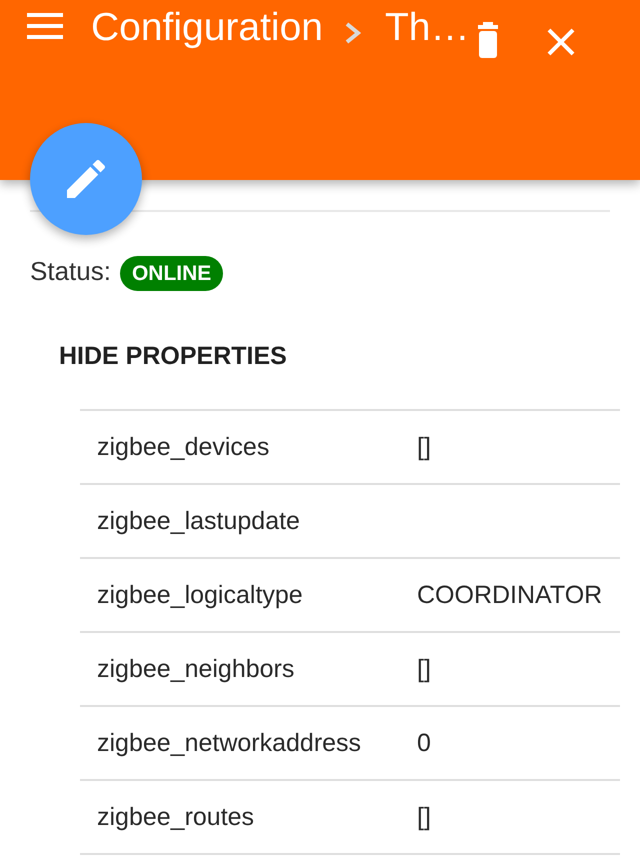  I want to click on trash-icon, so click(488, 40).